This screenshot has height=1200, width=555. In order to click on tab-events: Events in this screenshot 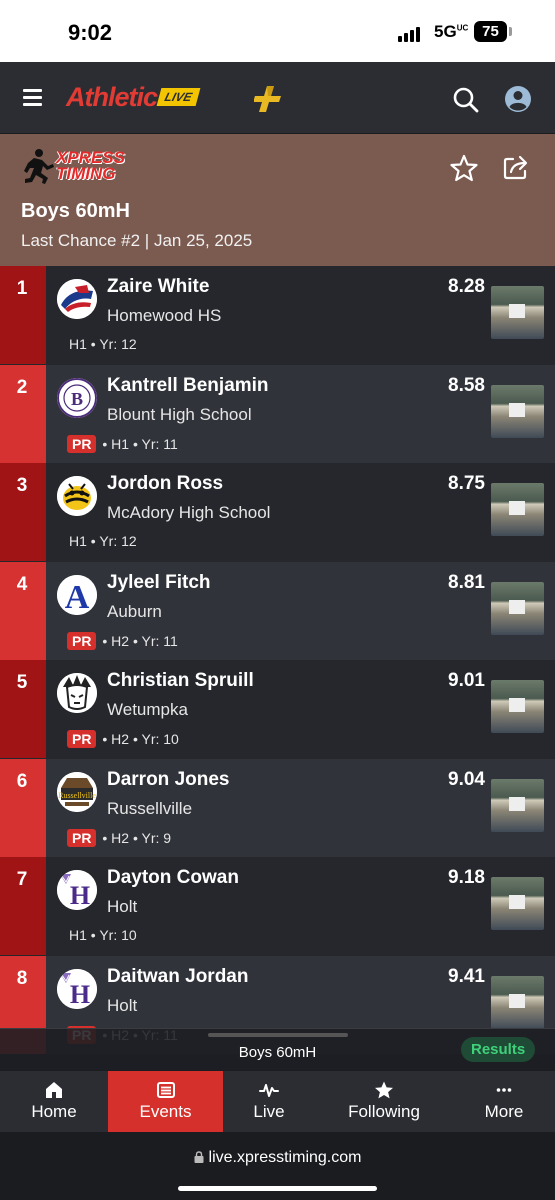, I will do `click(165, 1102)`.